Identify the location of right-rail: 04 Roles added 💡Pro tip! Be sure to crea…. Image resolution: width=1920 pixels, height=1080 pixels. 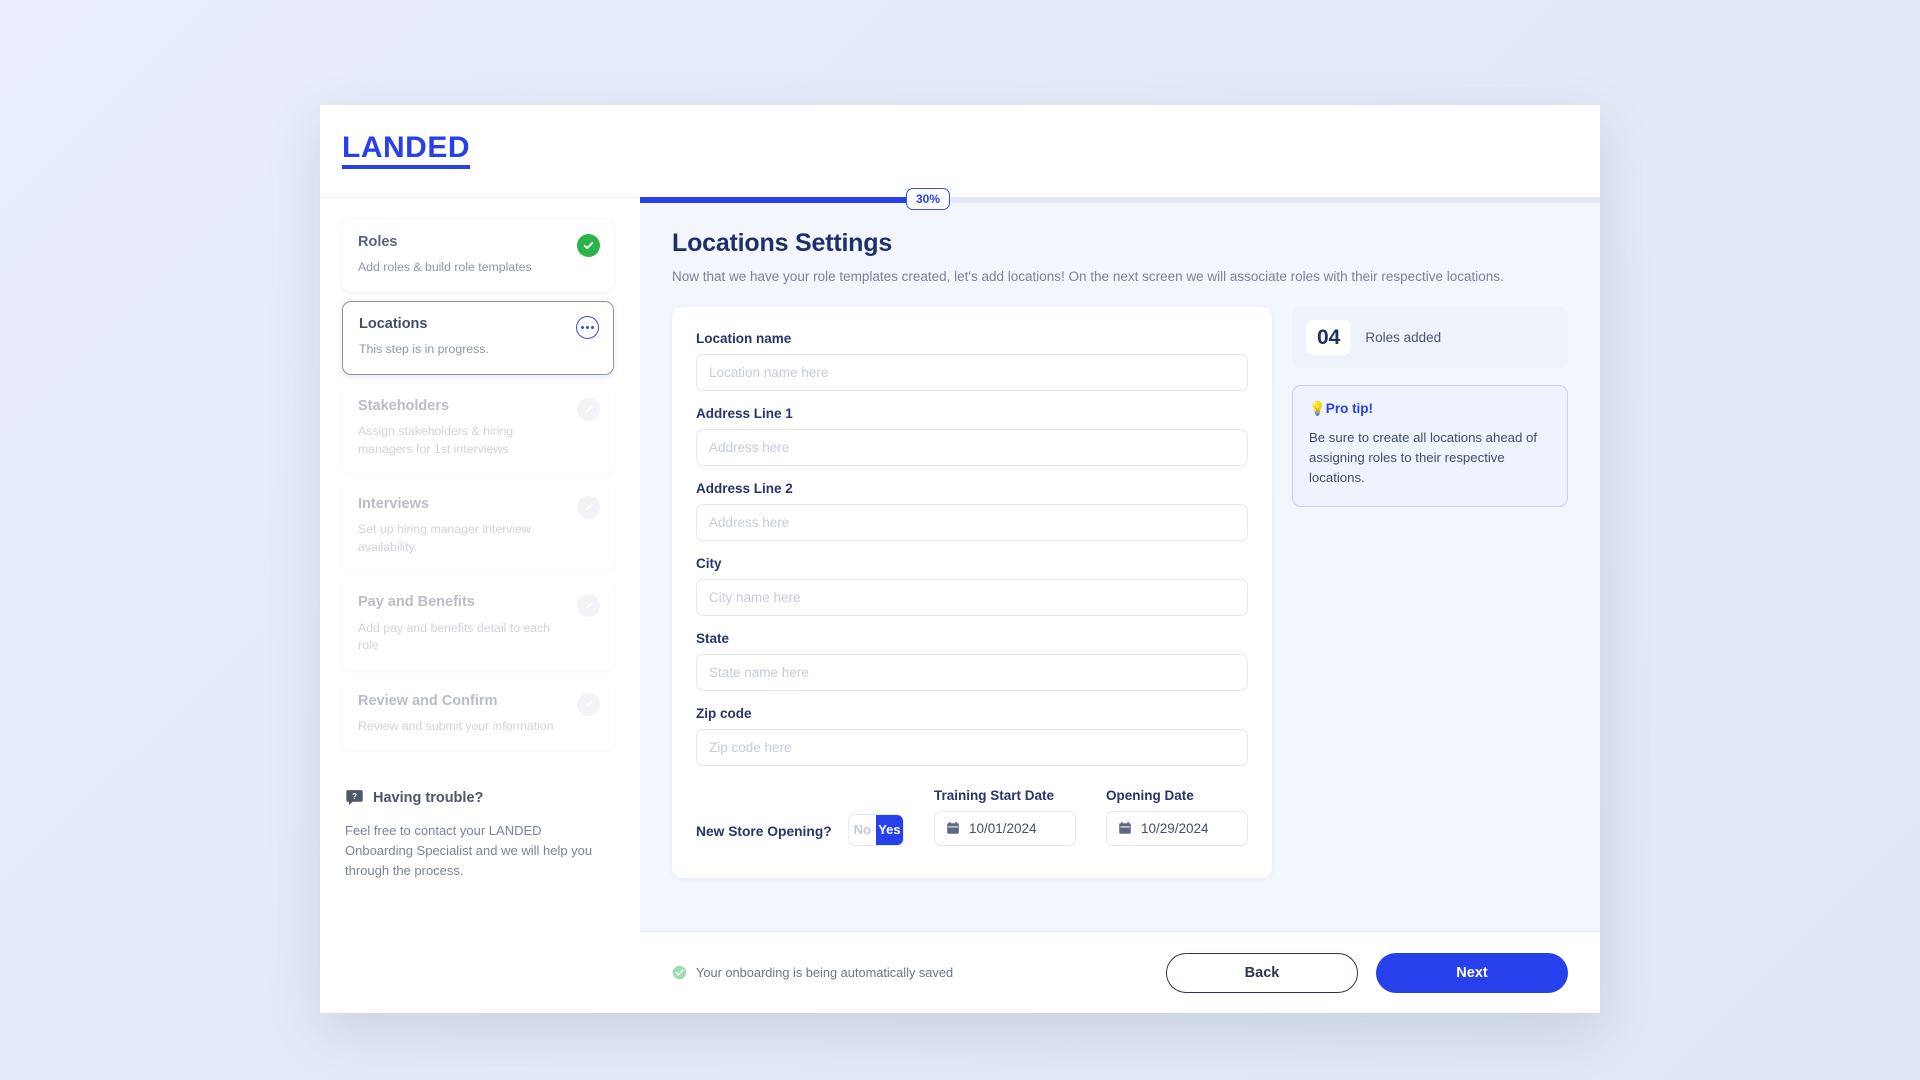
(1430, 407).